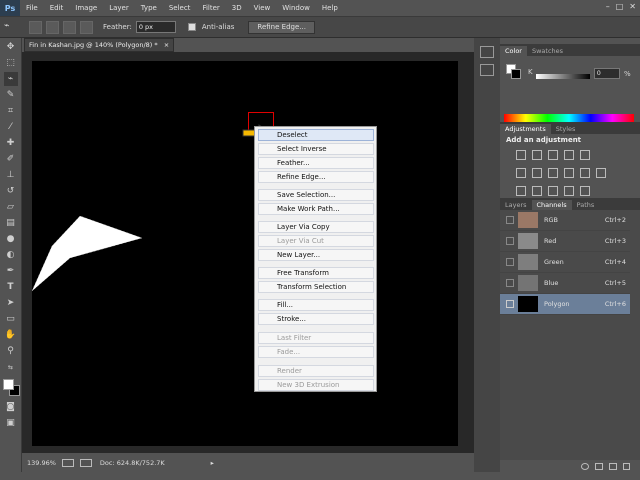  What do you see at coordinates (599, 466) in the screenshot?
I see `save-selection-icon` at bounding box center [599, 466].